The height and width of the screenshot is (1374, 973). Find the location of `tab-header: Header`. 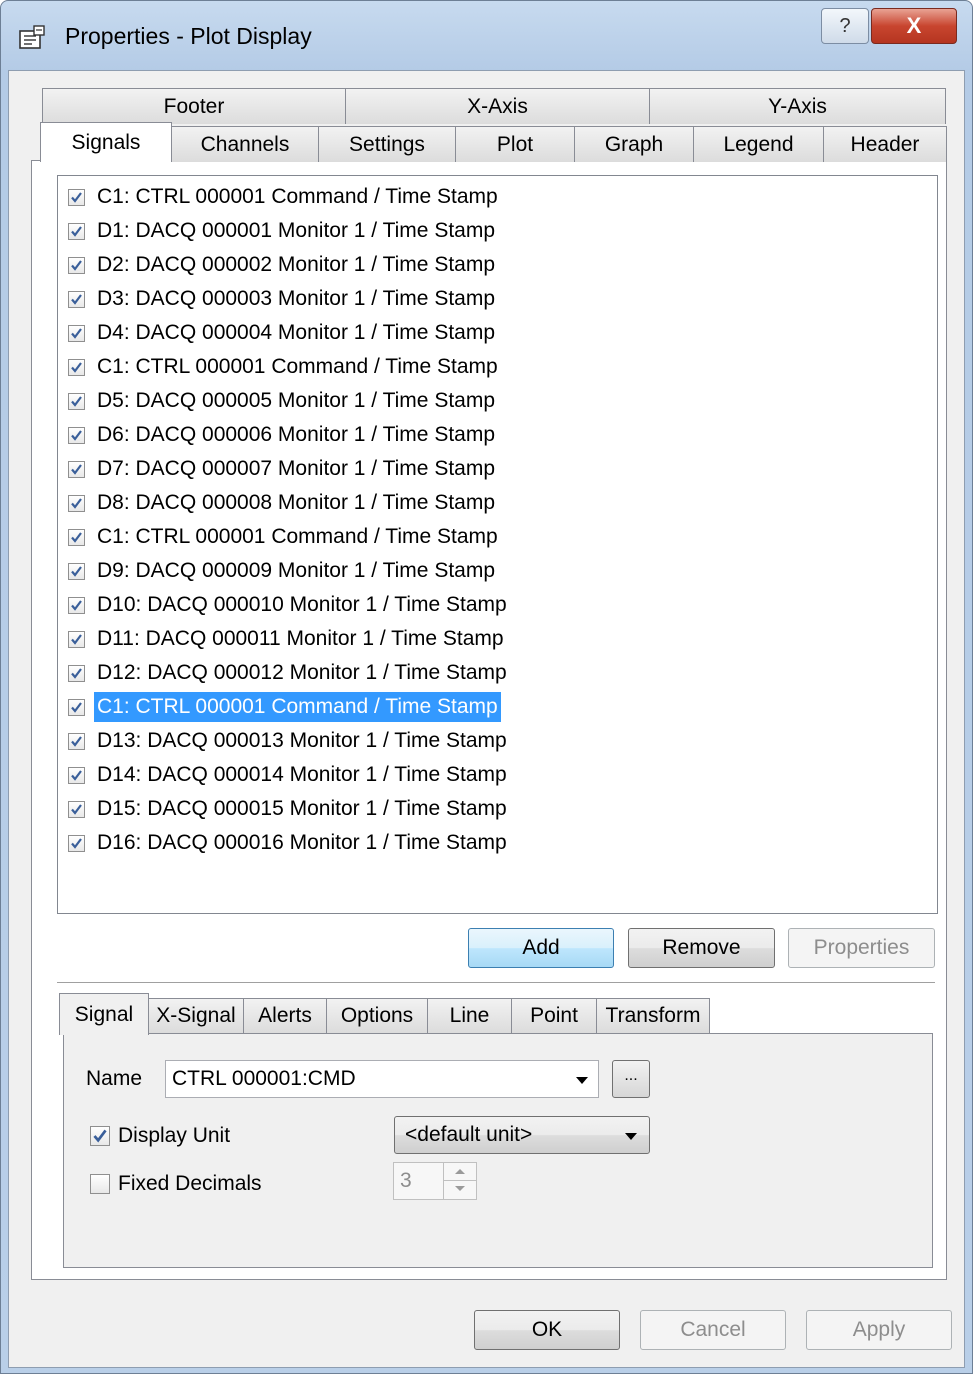

tab-header: Header is located at coordinates (885, 144).